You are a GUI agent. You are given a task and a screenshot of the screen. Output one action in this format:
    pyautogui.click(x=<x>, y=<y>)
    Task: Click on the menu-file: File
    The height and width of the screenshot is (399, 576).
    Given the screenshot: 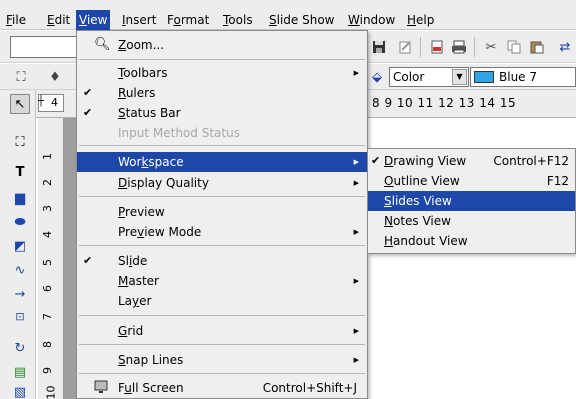 What is the action you would take?
    pyautogui.click(x=16, y=20)
    